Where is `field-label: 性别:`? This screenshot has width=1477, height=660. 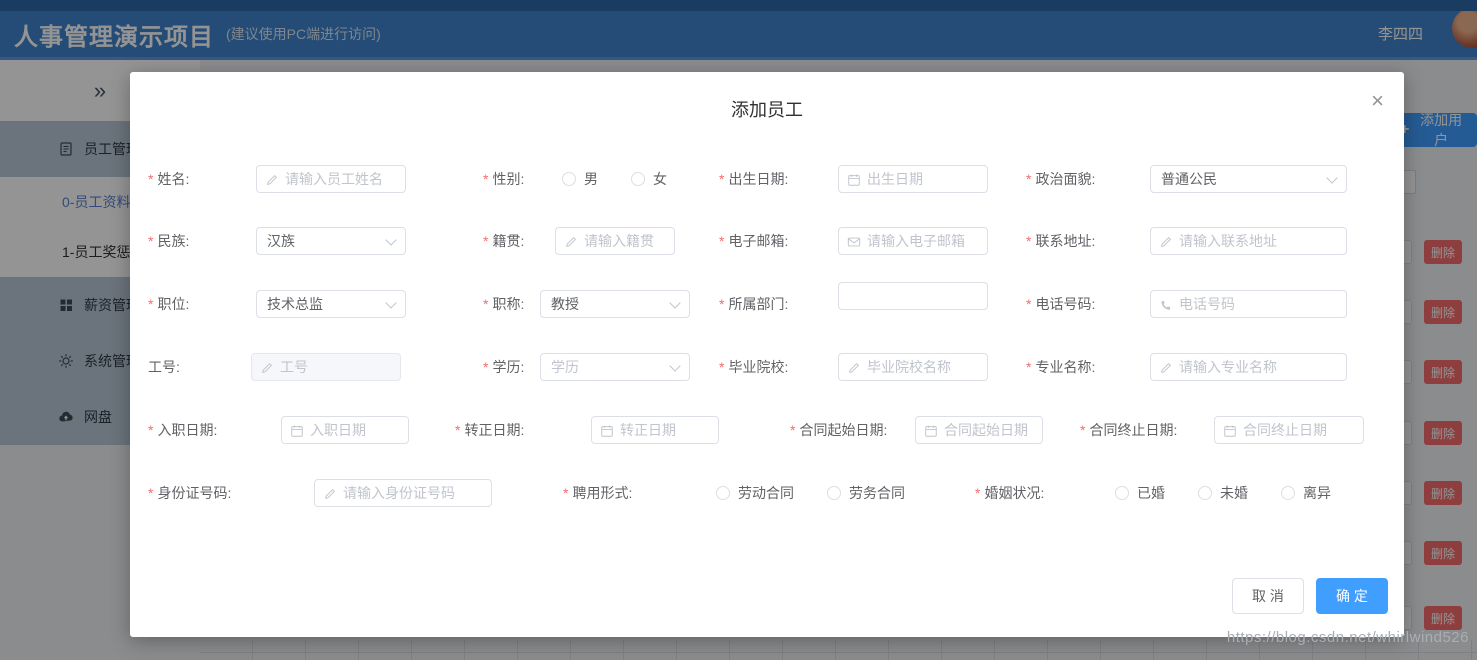
field-label: 性别: is located at coordinates (508, 179).